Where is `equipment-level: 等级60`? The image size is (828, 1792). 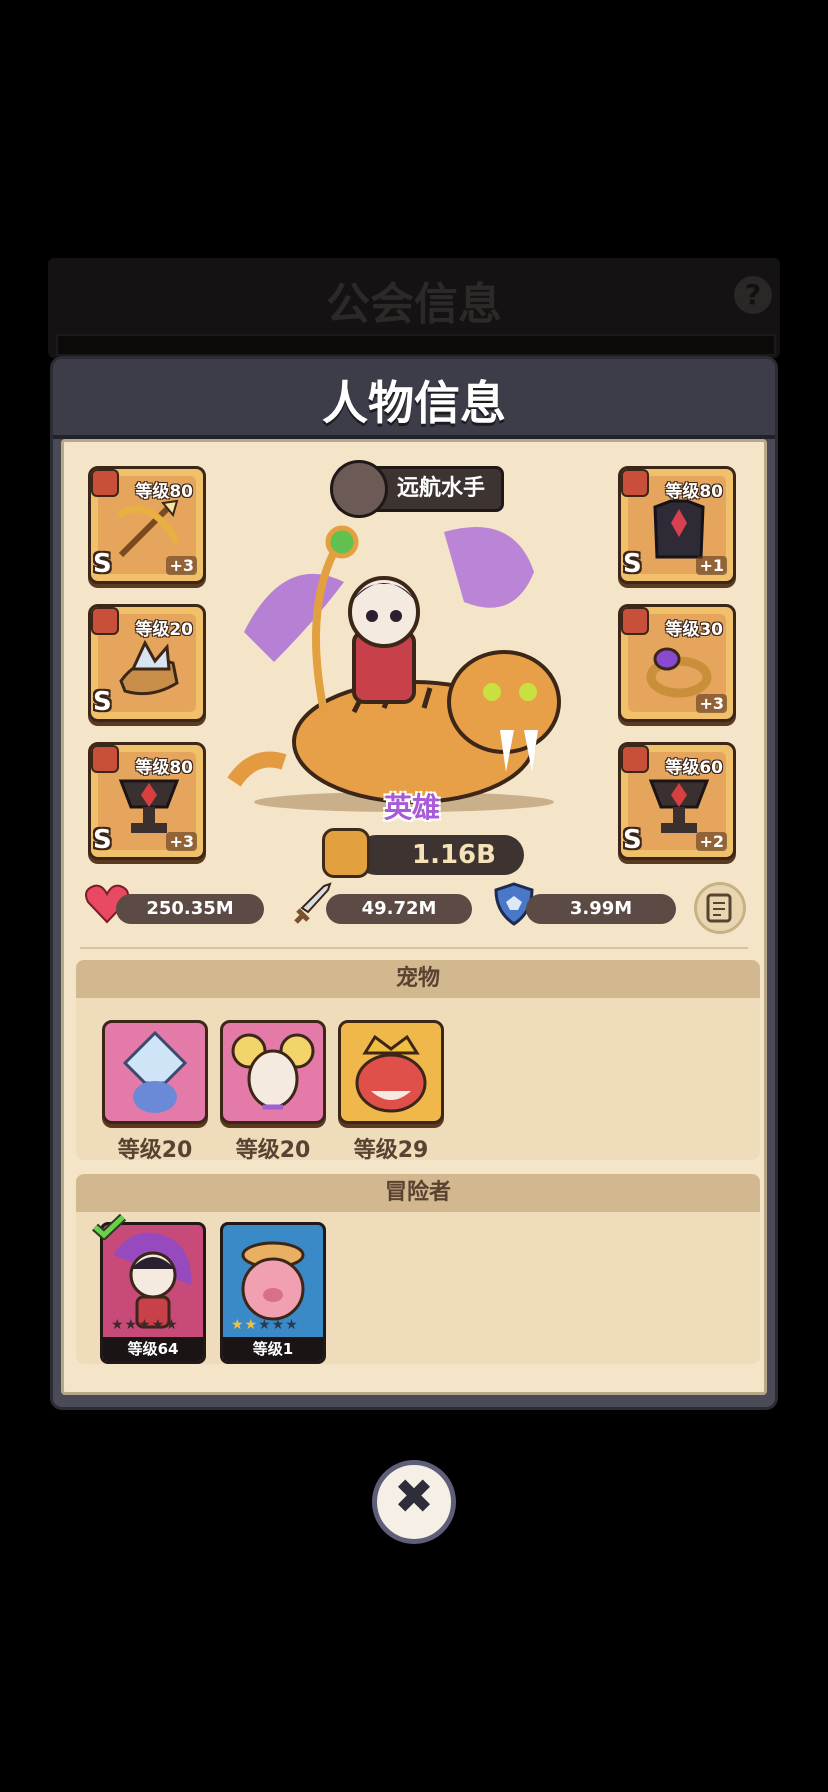
equipment-level: 等级60 is located at coordinates (694, 768).